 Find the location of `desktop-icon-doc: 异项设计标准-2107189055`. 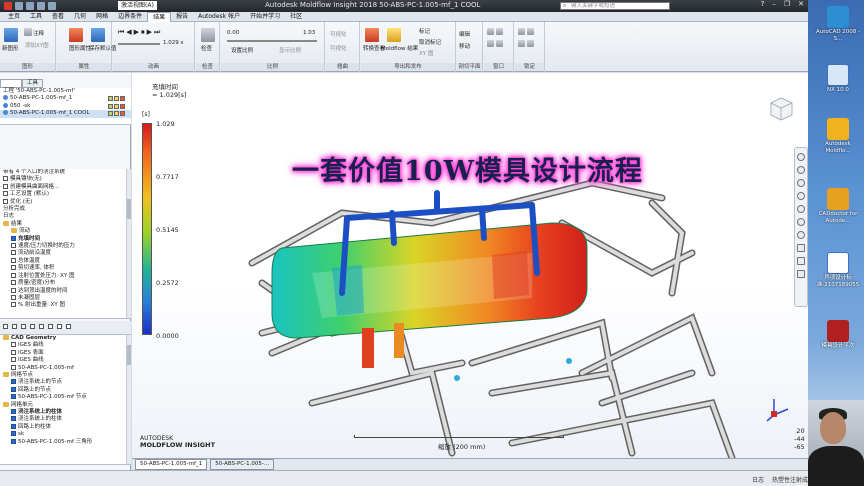

desktop-icon-doc: 异项设计标准-2107189055 is located at coordinates (838, 270).